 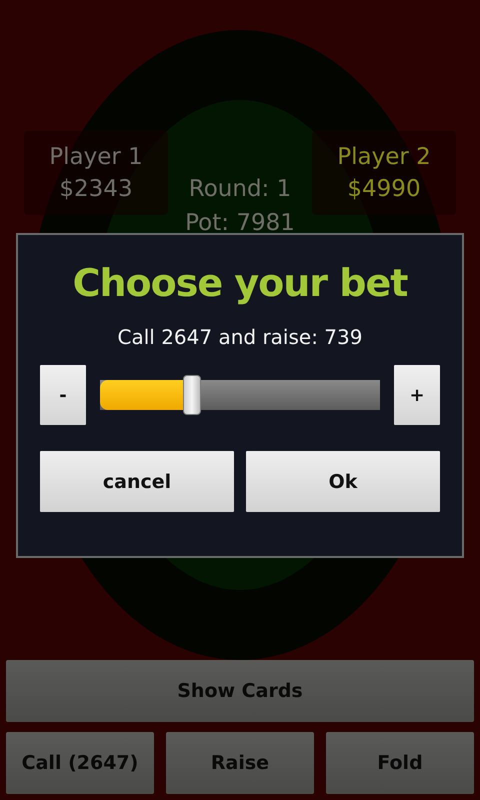 I want to click on bet-message: Call 2647 and raise: 739, so click(x=240, y=337).